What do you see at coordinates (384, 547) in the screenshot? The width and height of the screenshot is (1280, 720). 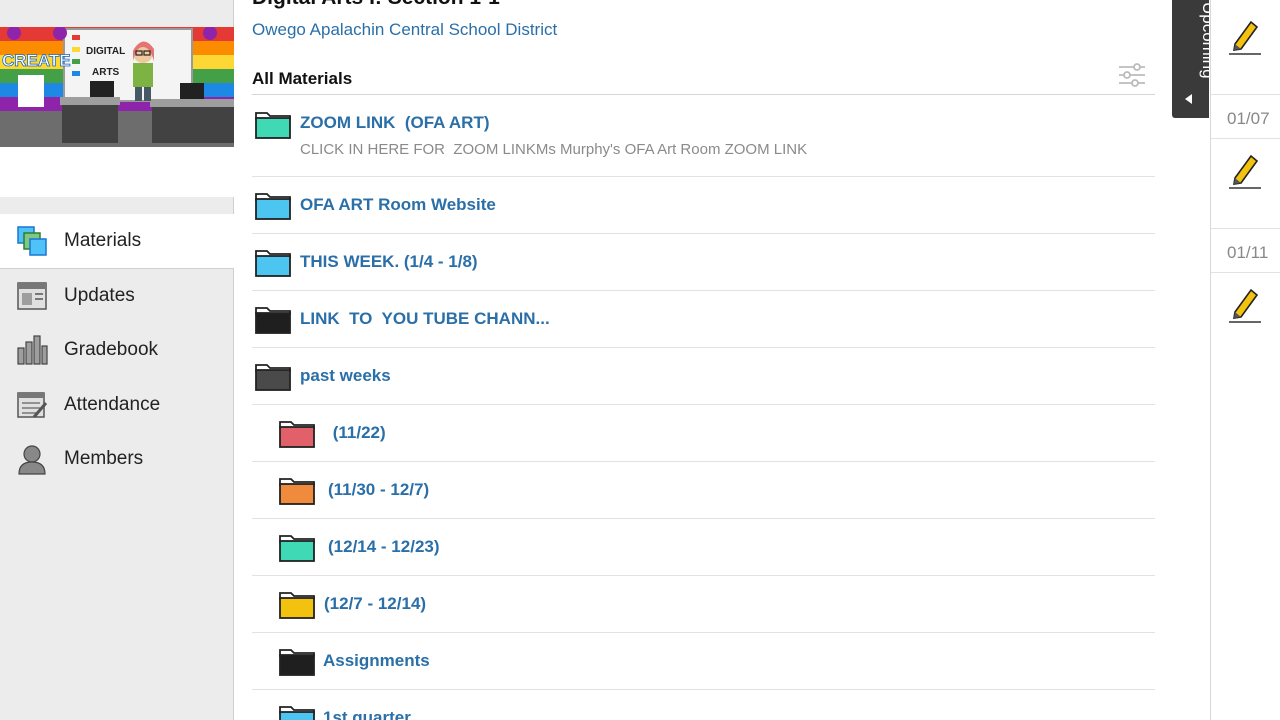 I see `material-title: (12/14 - 12/23)` at bounding box center [384, 547].